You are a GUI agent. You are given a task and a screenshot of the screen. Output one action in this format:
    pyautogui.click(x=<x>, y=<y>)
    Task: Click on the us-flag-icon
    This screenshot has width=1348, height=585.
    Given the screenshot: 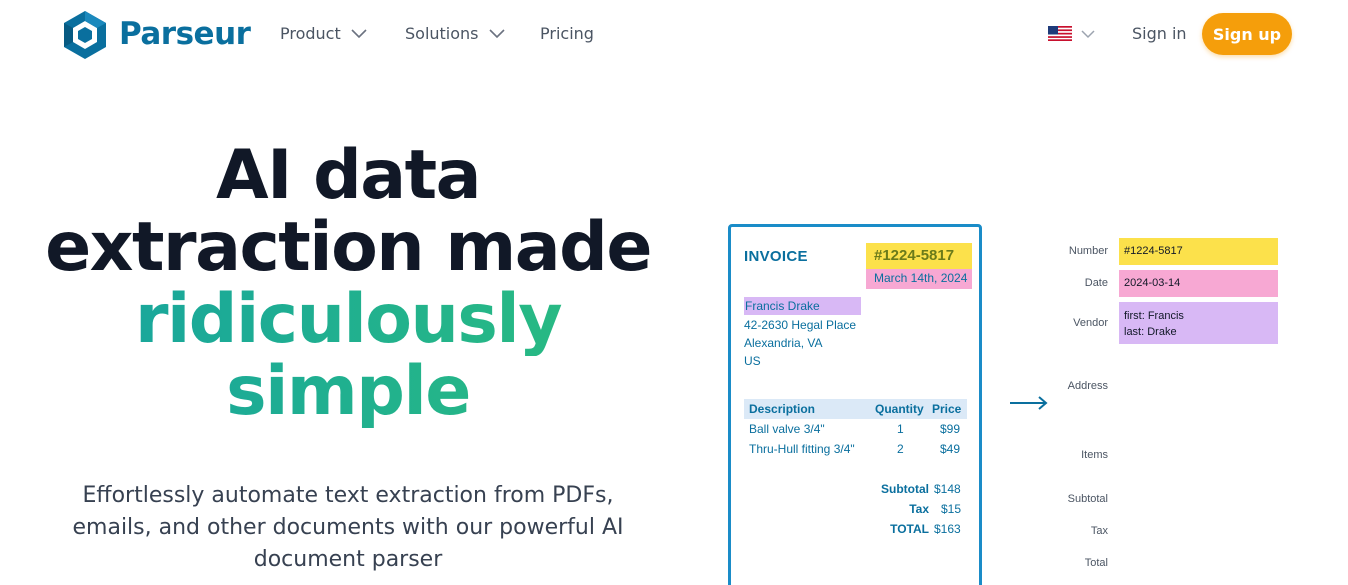 What is the action you would take?
    pyautogui.click(x=1060, y=33)
    